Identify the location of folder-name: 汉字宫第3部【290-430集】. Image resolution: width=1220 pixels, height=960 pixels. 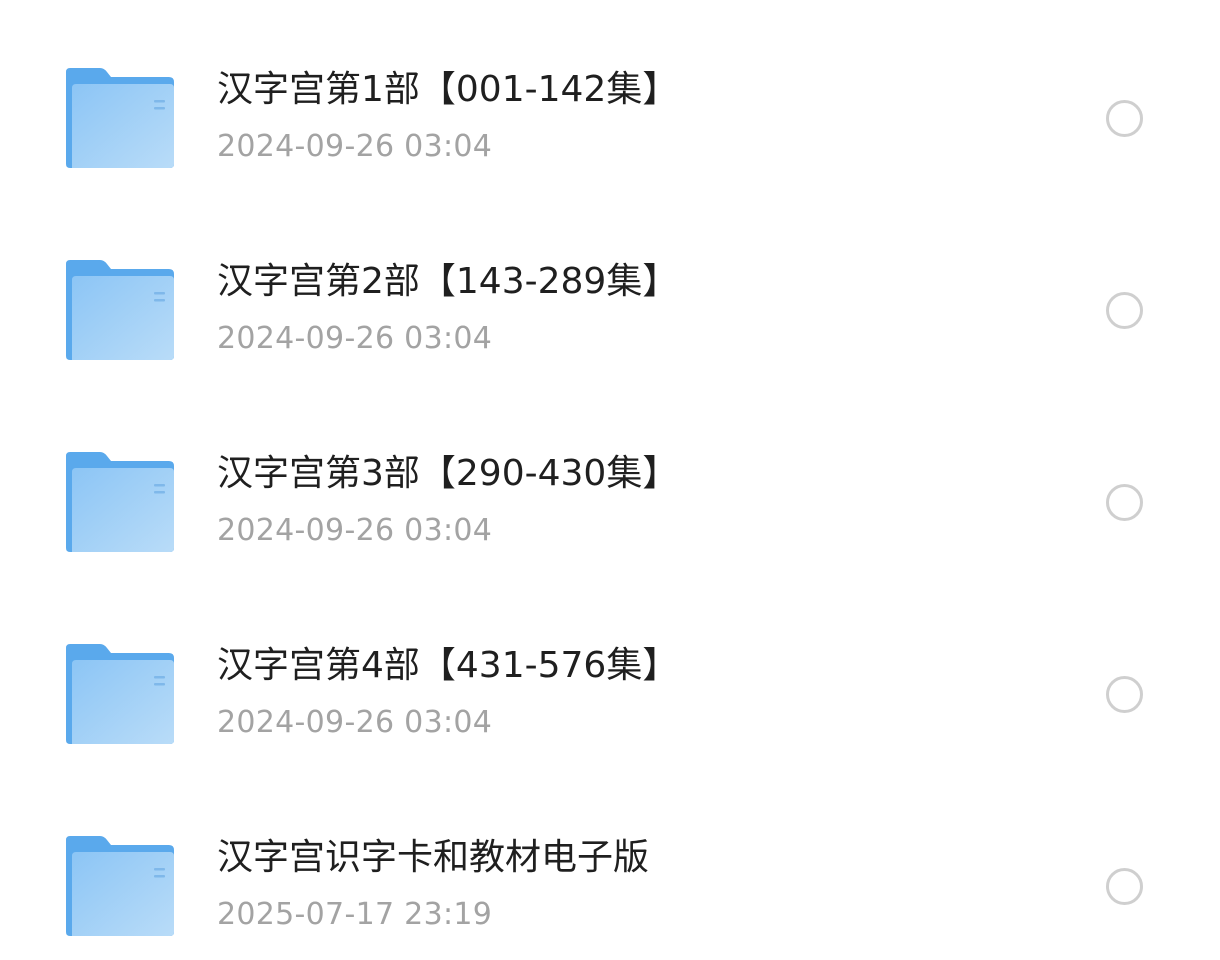
(448, 473).